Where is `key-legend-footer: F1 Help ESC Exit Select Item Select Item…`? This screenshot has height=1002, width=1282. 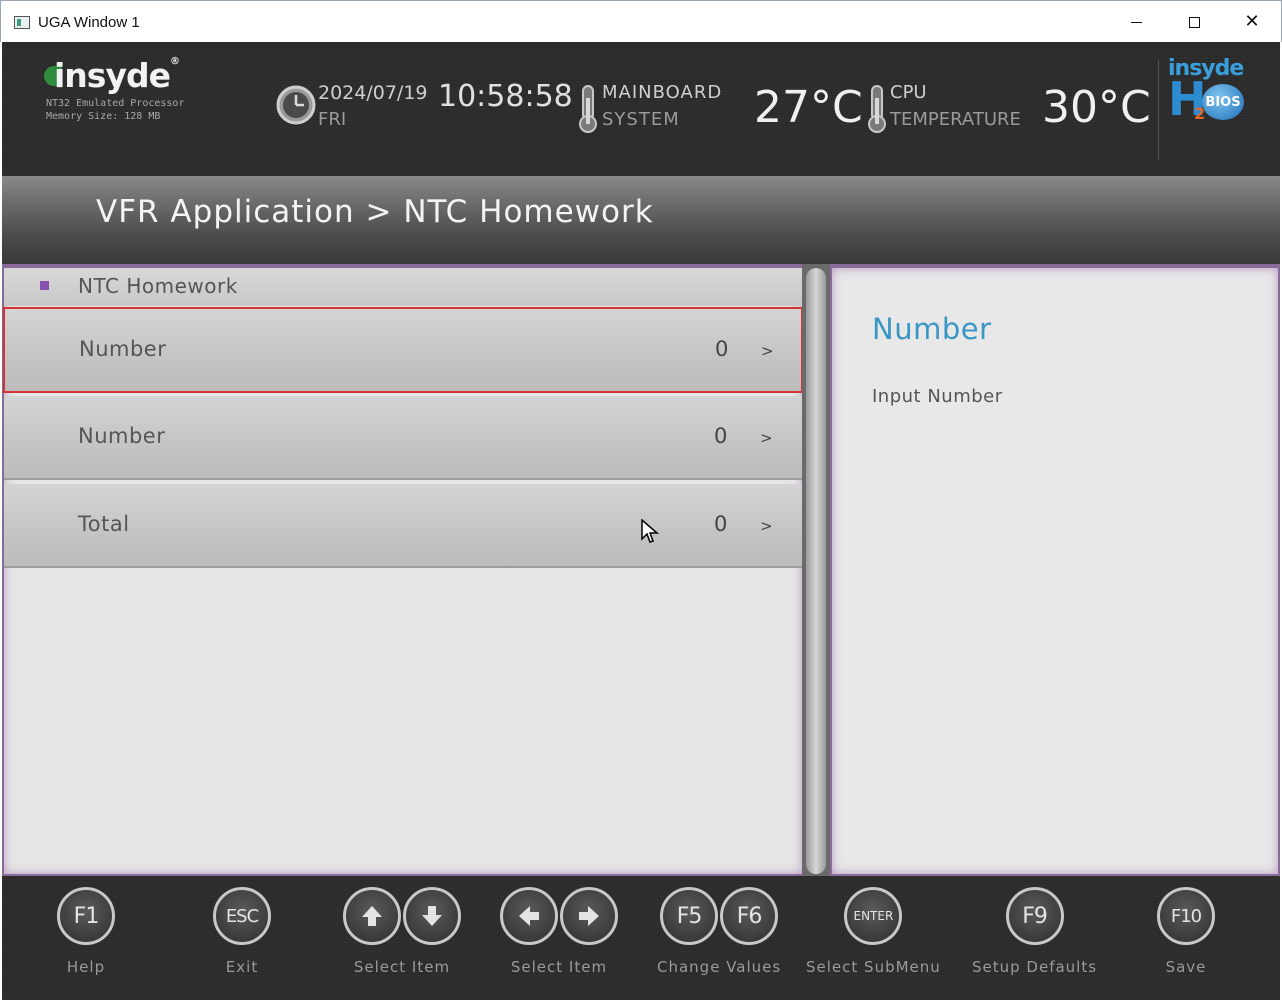
key-legend-footer: F1 Help ESC Exit Select Item Select Item… is located at coordinates (641, 938).